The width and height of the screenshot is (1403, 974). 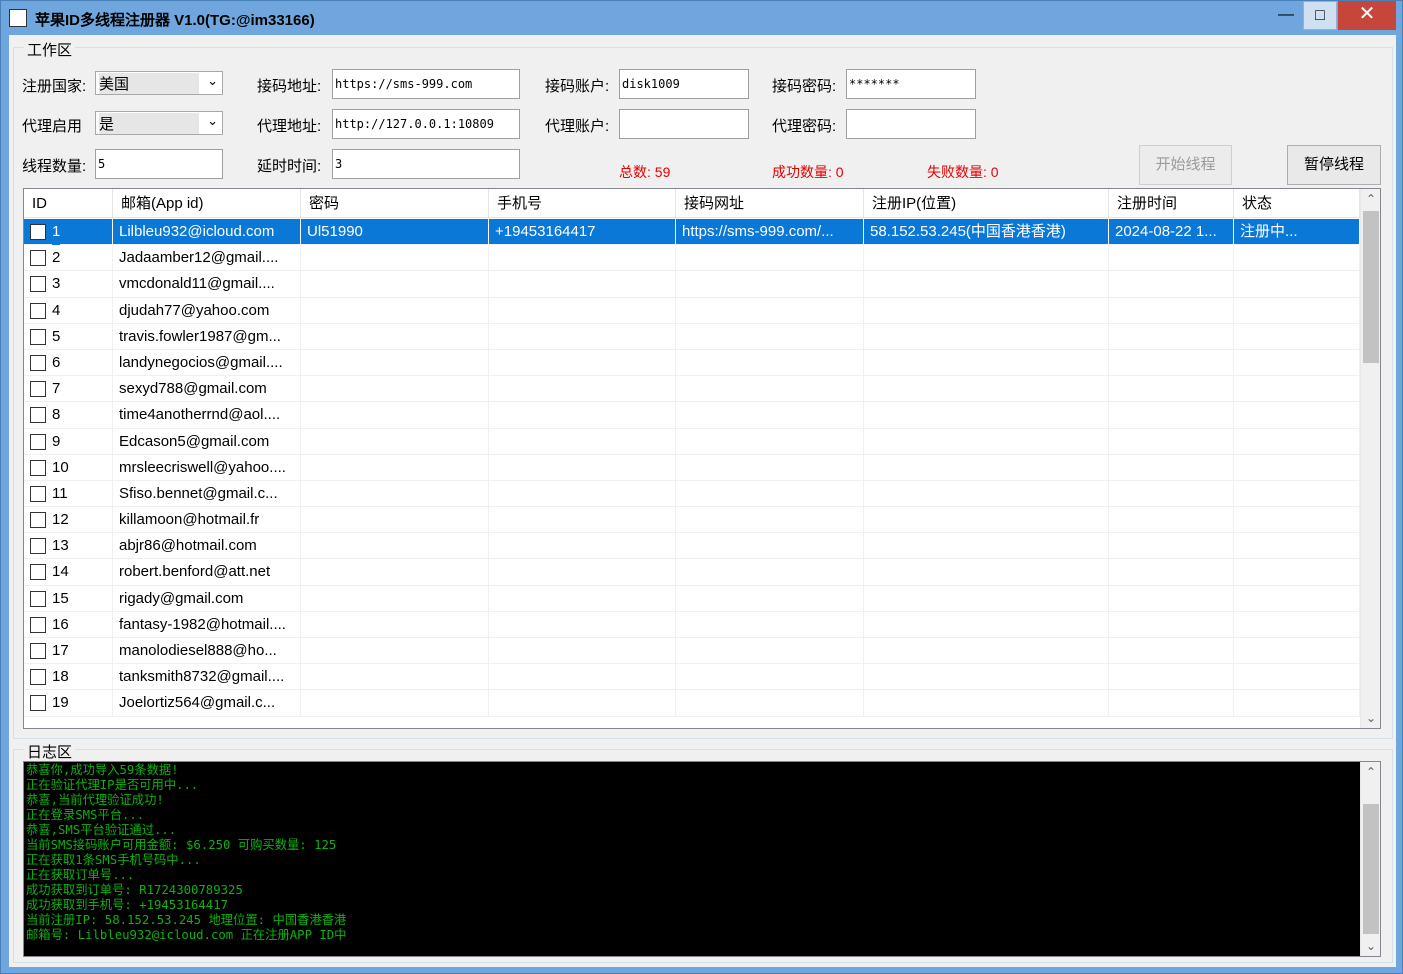 What do you see at coordinates (692, 520) in the screenshot?
I see `table-row: 12 killamoon@hotmail.fr` at bounding box center [692, 520].